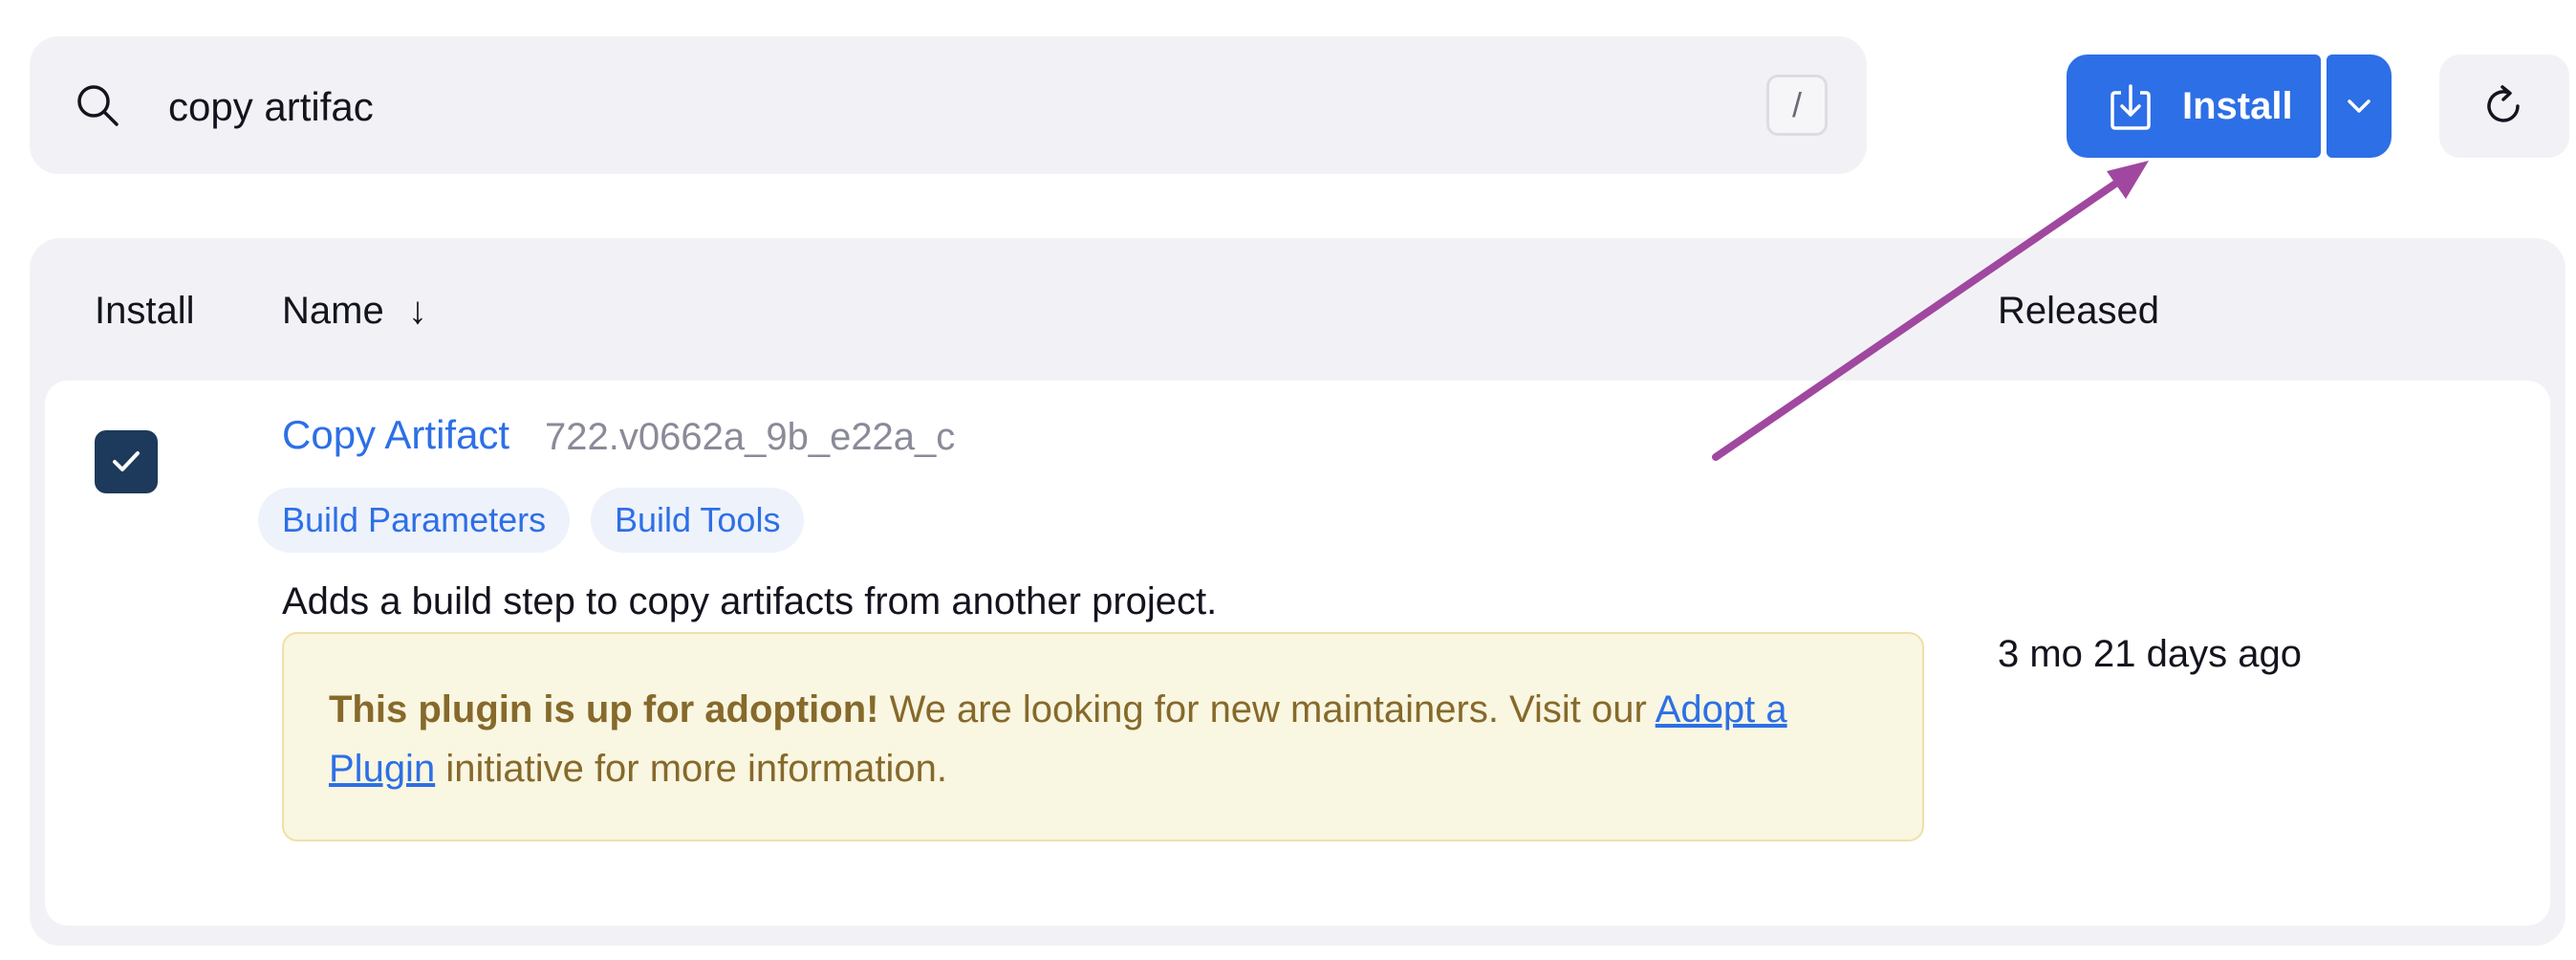 This screenshot has height=960, width=2576. I want to click on search-input, so click(956, 107).